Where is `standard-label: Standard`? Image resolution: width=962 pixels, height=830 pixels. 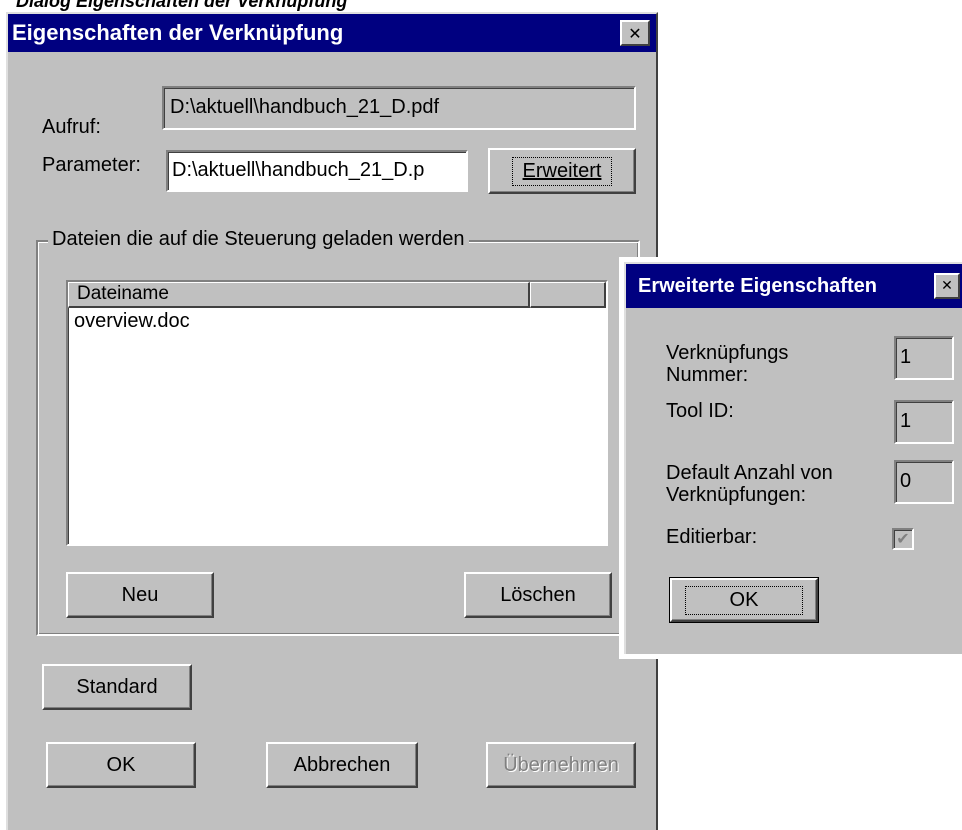 standard-label: Standard is located at coordinates (117, 686).